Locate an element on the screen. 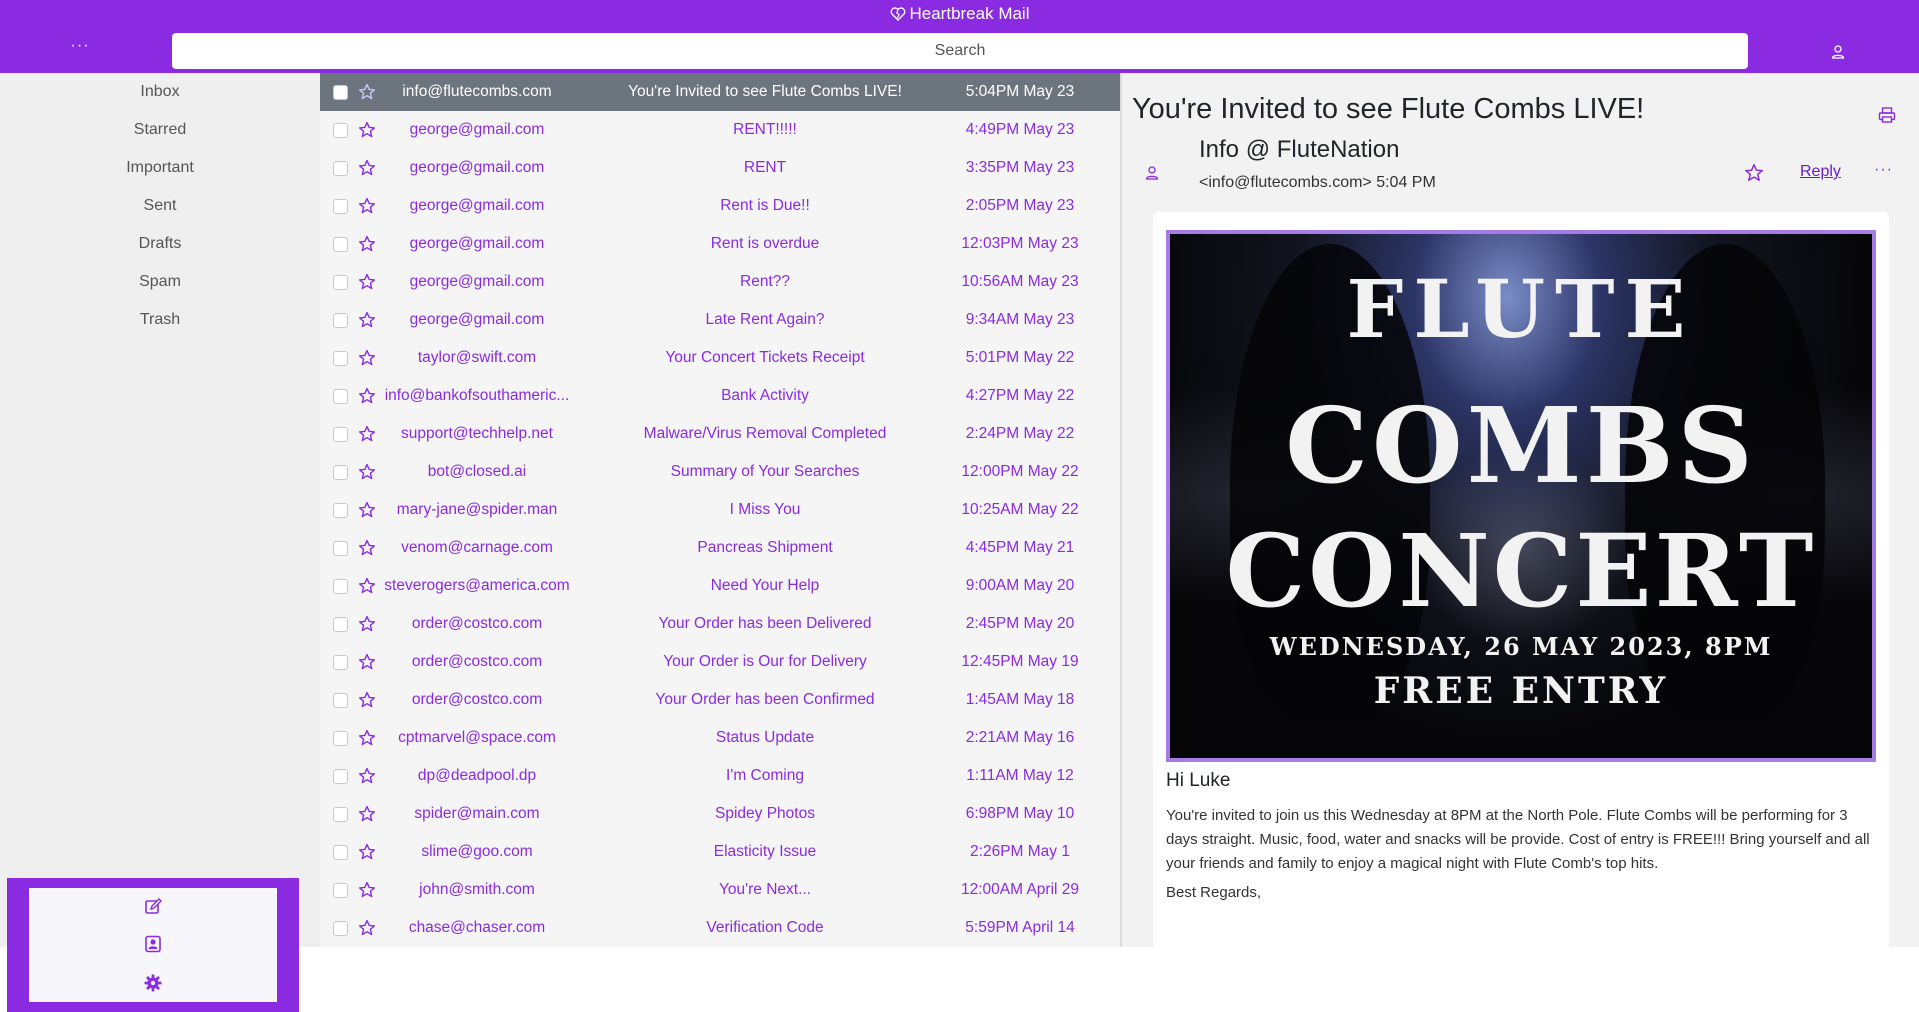  sidebar-item-important: Important is located at coordinates (160, 168).